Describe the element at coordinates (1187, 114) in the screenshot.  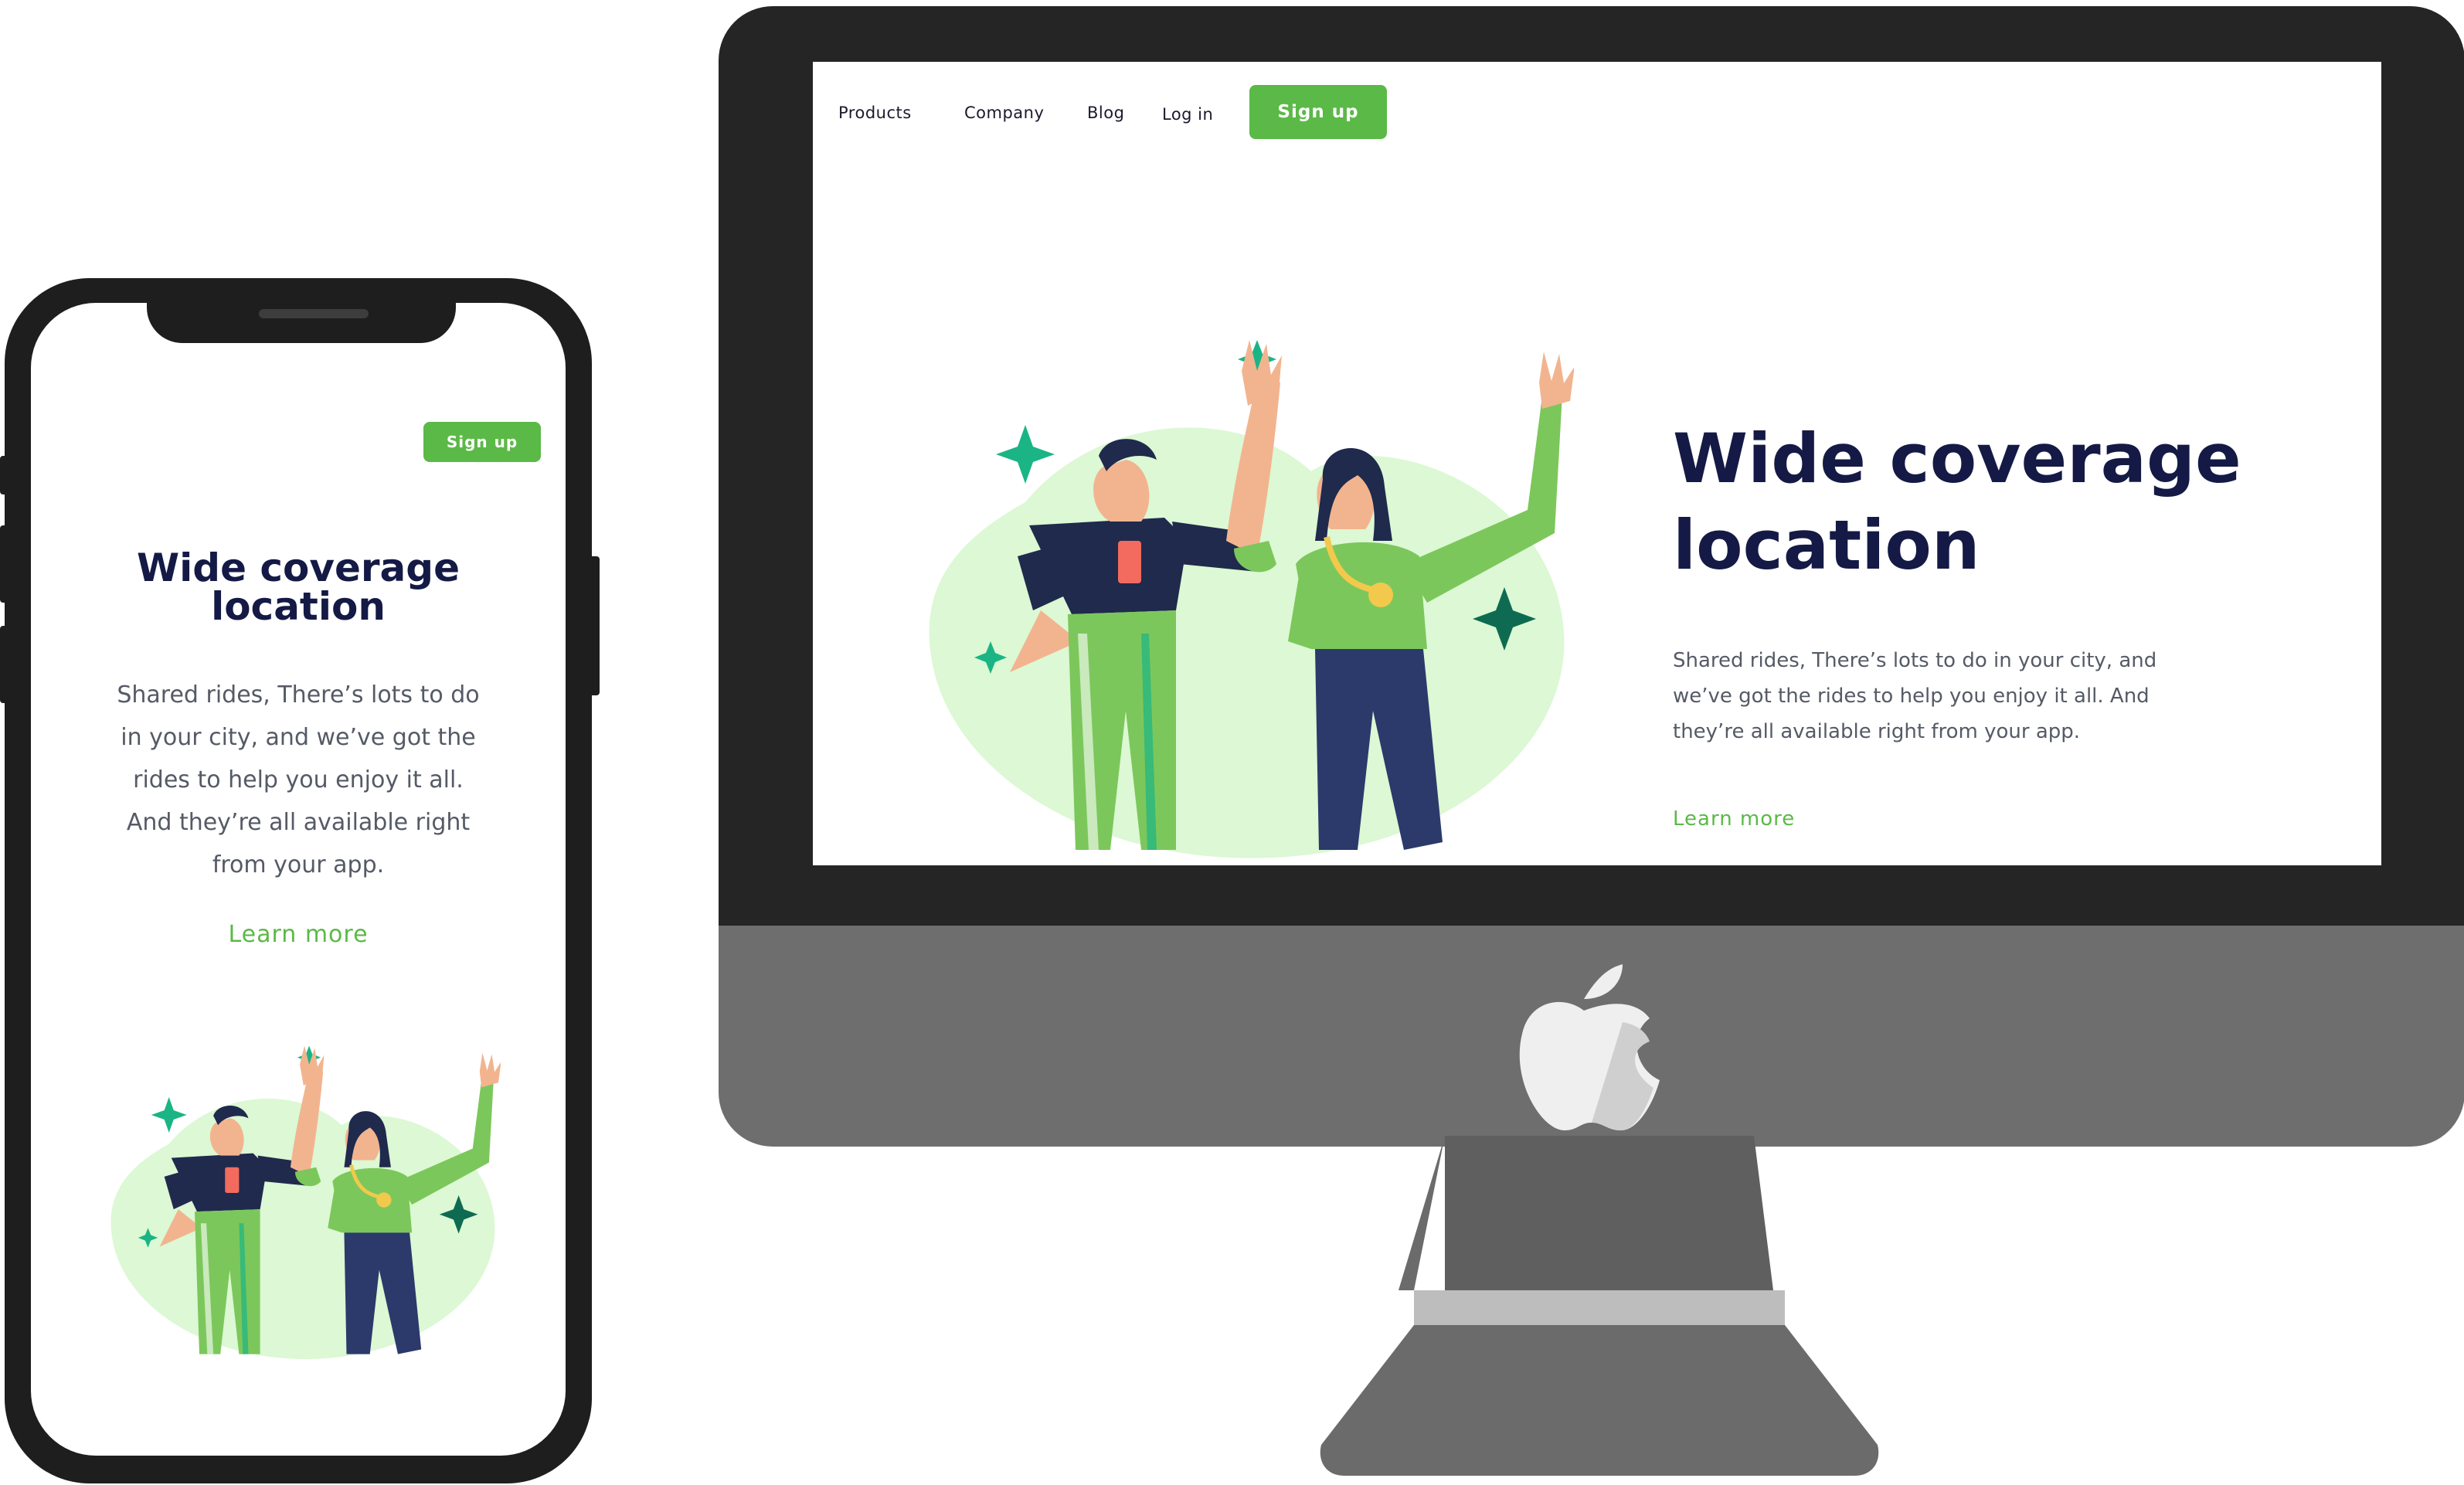
I see `nav-login: Log in` at that location.